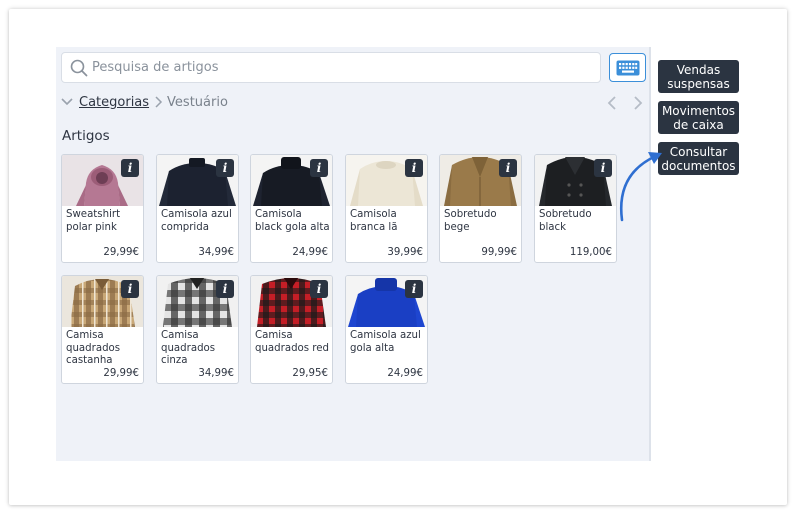  I want to click on suspended-sales-button: Vendas suspensas, so click(698, 76).